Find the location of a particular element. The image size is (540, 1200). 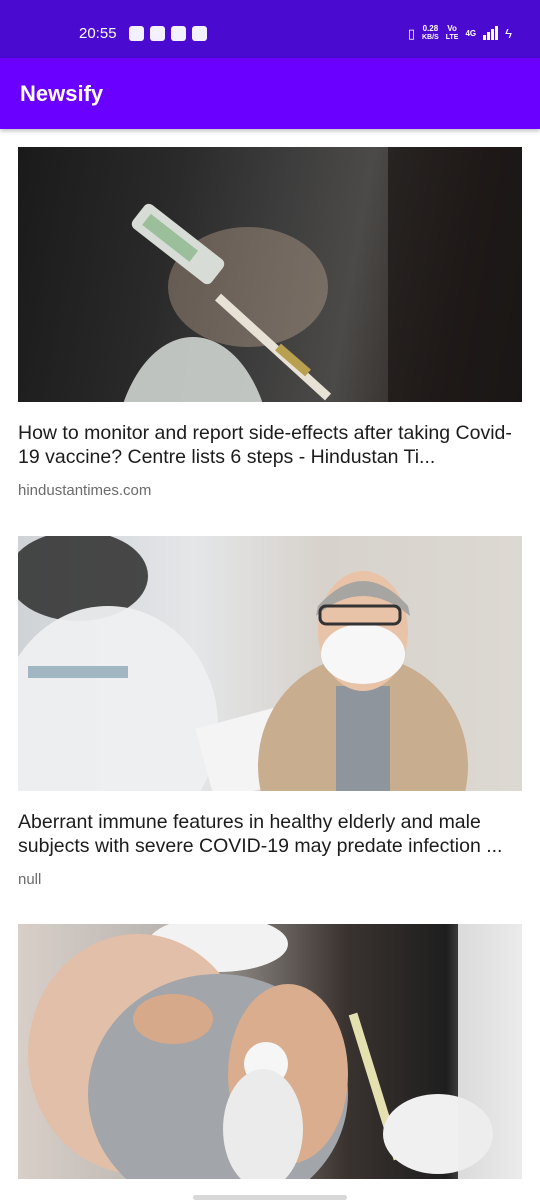

plus-icon is located at coordinates (199, 33).